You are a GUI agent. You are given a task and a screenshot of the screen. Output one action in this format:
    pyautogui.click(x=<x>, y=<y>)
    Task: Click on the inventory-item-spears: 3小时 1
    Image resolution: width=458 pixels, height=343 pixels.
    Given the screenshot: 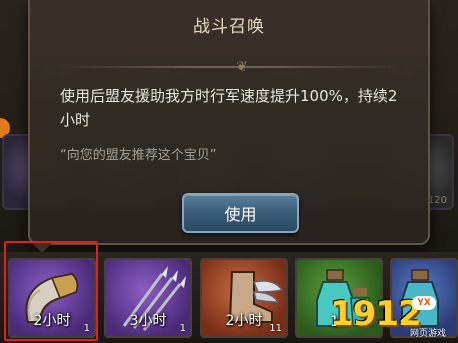 What is the action you would take?
    pyautogui.click(x=148, y=298)
    